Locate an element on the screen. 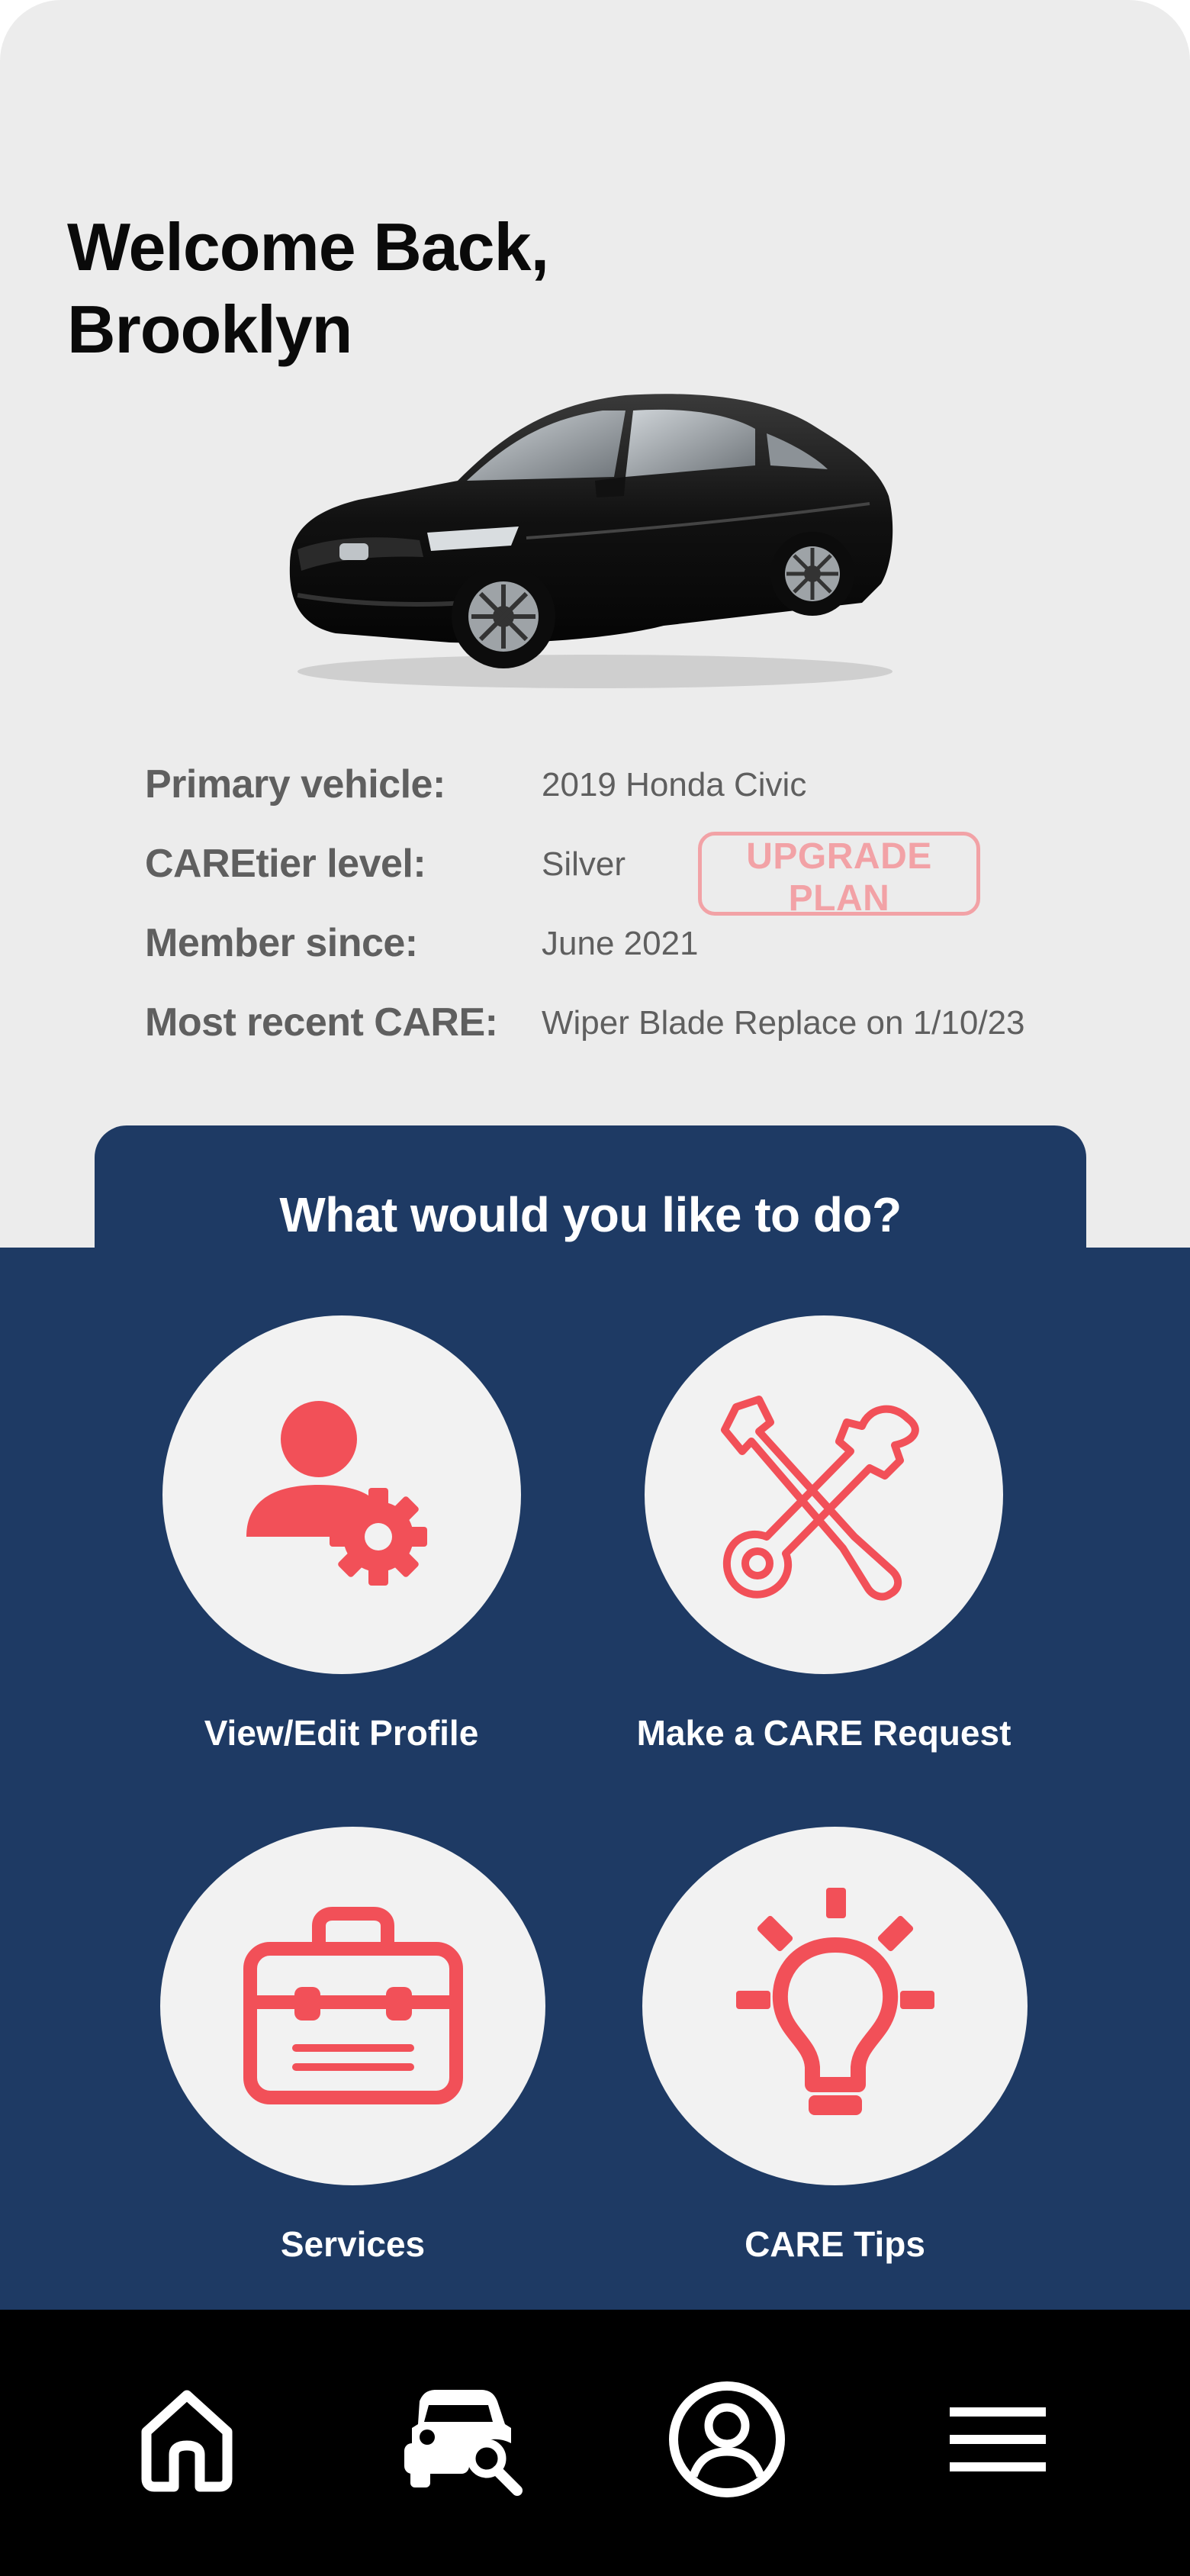 This screenshot has width=1190, height=2576. info-label: Member since: is located at coordinates (281, 943).